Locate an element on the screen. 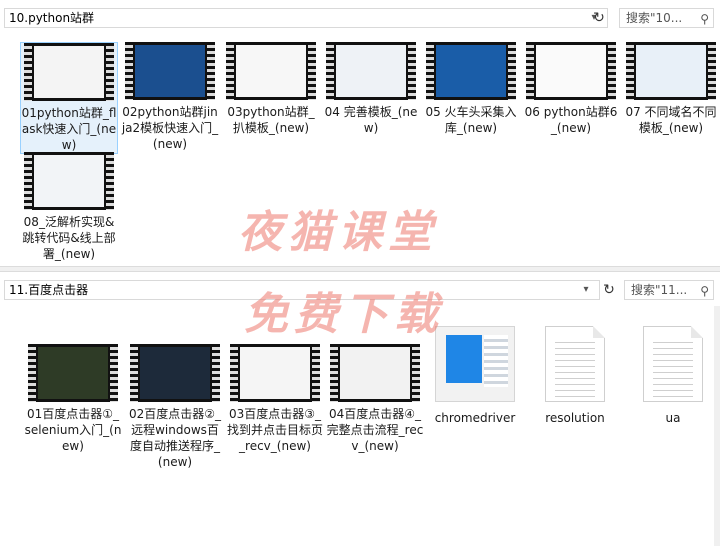 The height and width of the screenshot is (546, 720). file-name-label: 02百度点击器②_远程windows百度自动推送程序_(new) is located at coordinates (175, 438).